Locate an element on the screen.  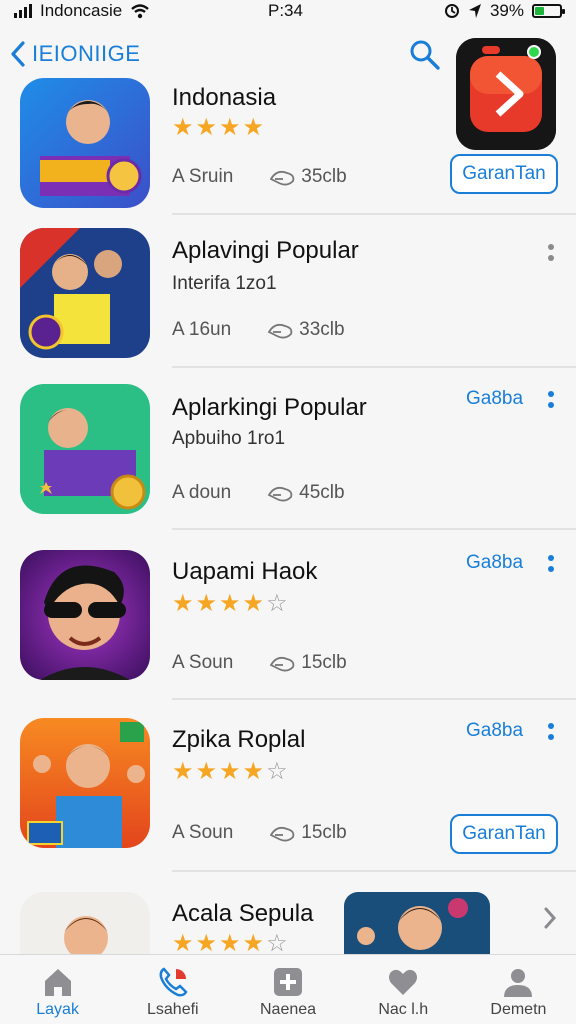
size-info: 45clb is located at coordinates (306, 493).